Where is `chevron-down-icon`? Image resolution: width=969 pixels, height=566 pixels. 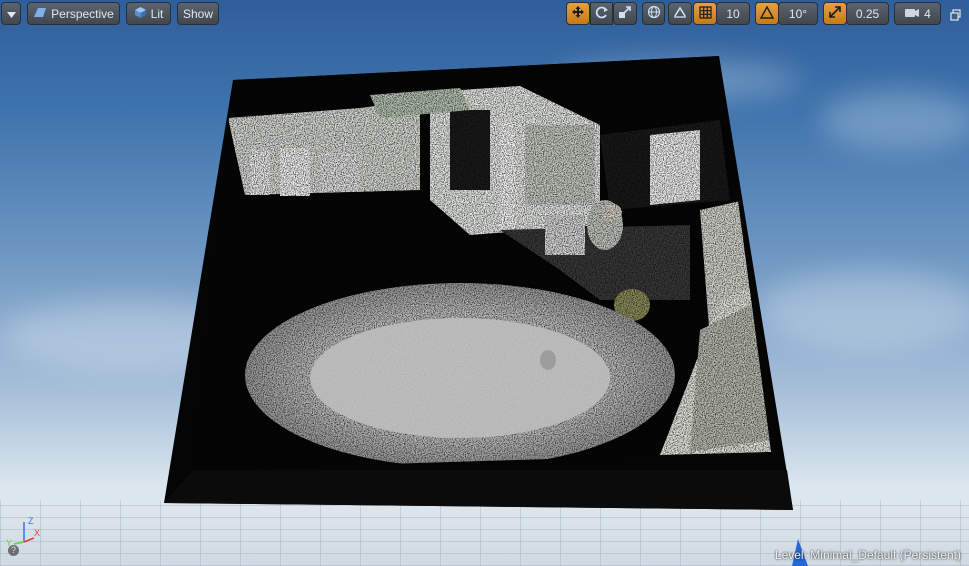
chevron-down-icon is located at coordinates (11, 14).